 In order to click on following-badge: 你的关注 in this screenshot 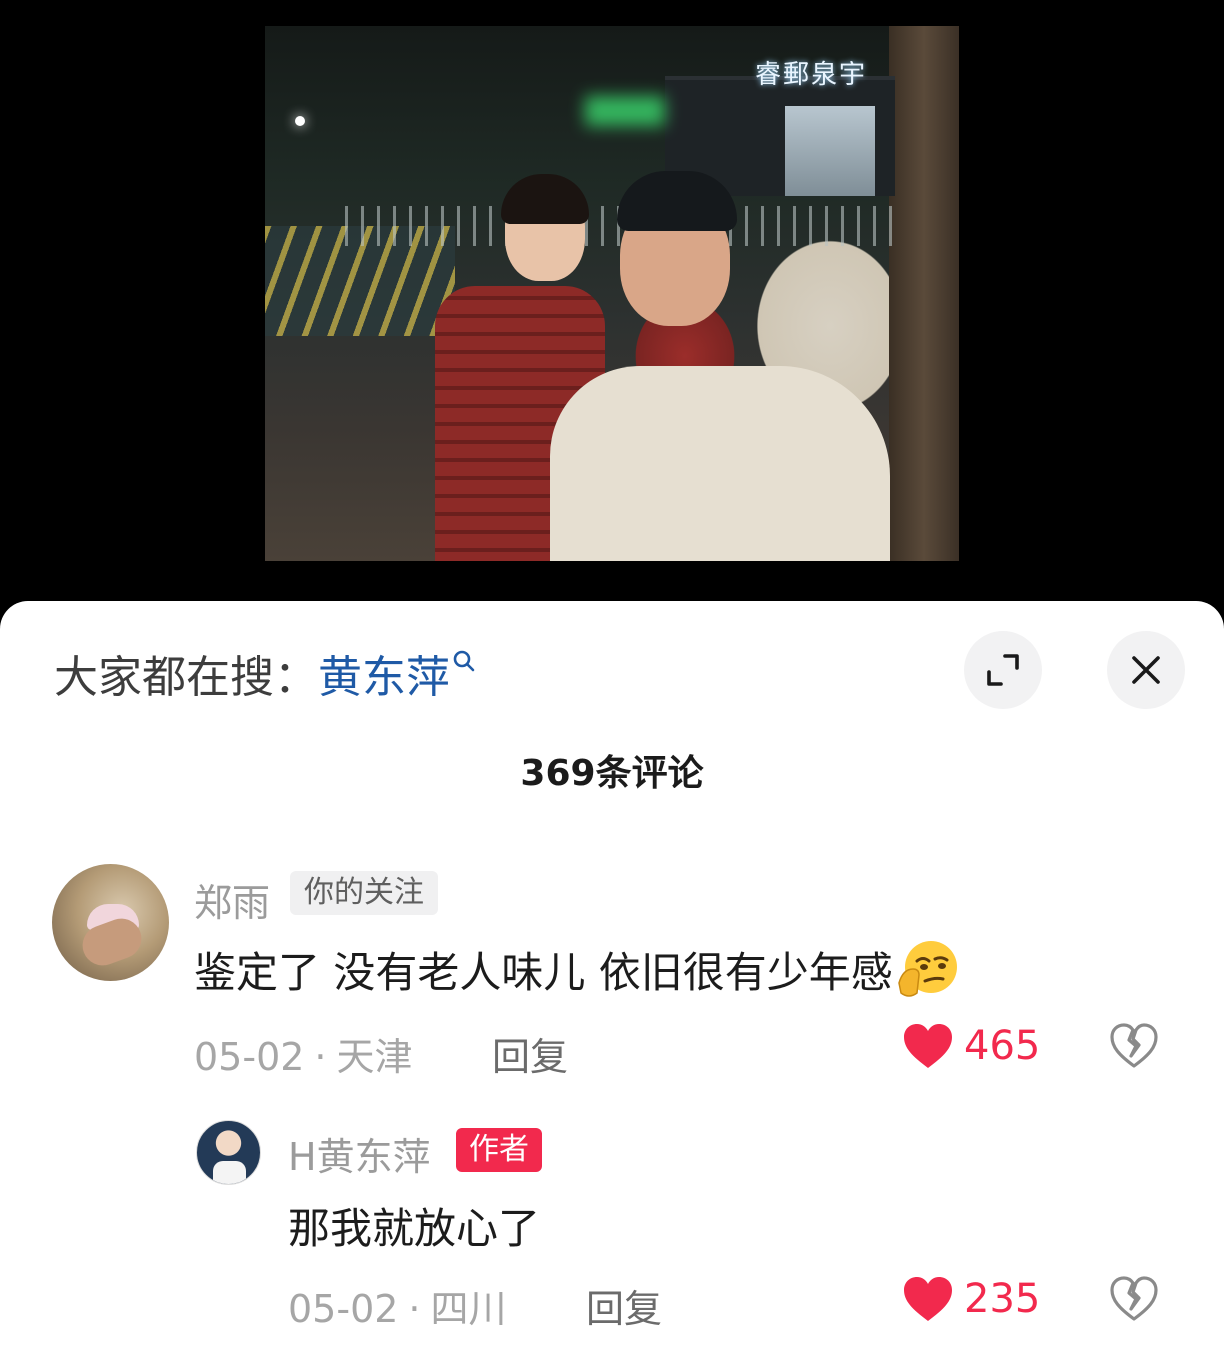, I will do `click(364, 893)`.